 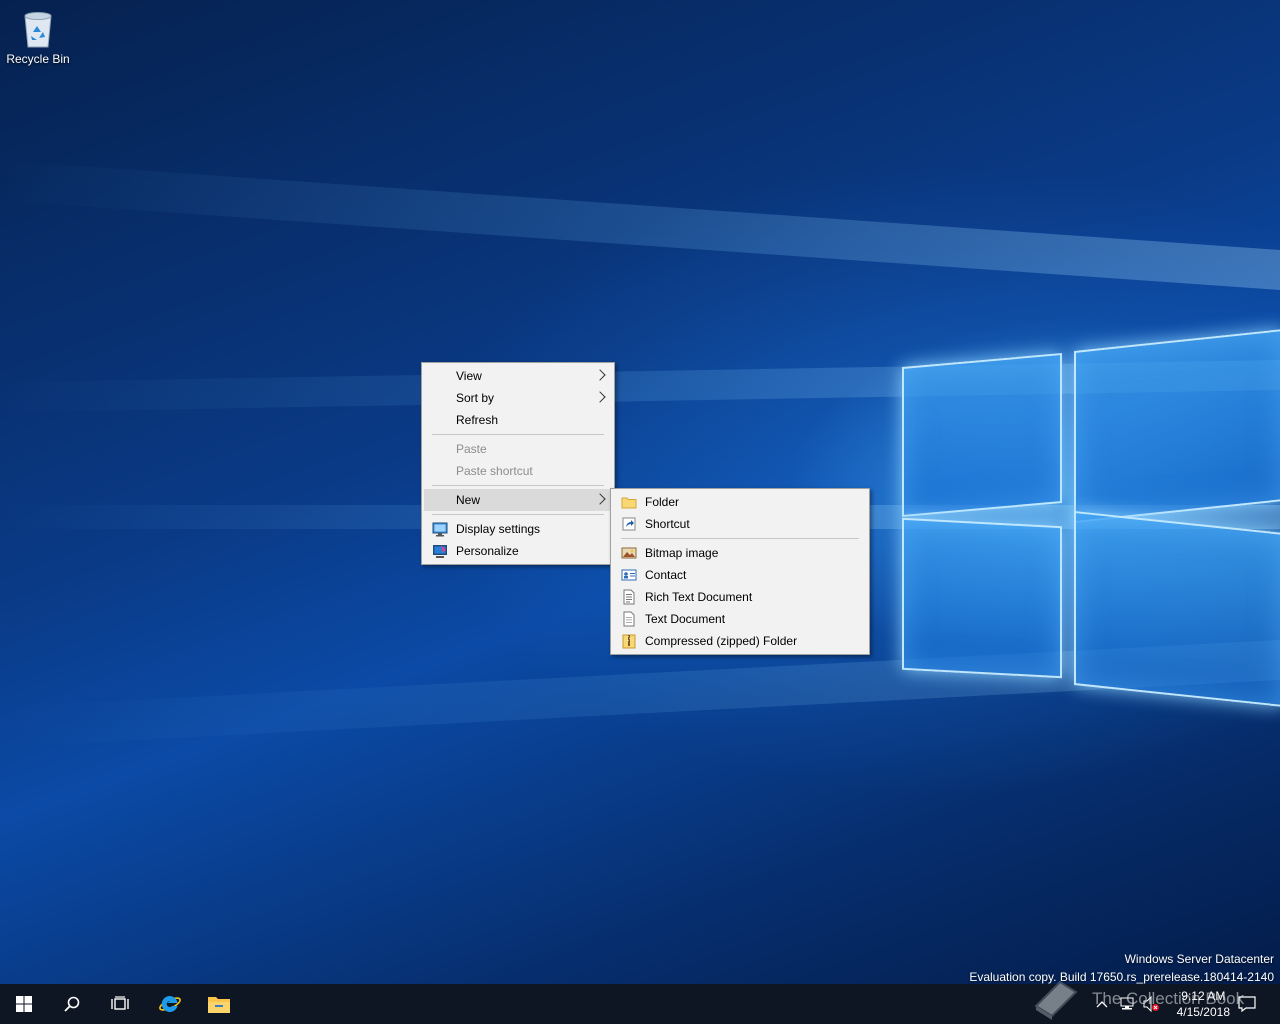 I want to click on menu-item-label: Personalize, so click(x=487, y=551).